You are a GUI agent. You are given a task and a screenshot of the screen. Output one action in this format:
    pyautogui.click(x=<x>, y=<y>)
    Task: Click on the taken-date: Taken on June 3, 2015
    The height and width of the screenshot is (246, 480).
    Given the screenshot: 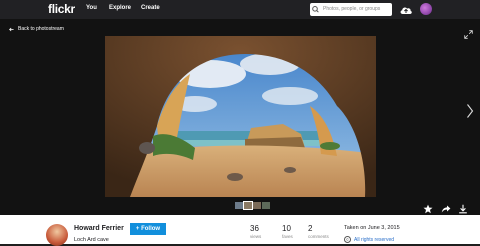 What is the action you would take?
    pyautogui.click(x=372, y=228)
    